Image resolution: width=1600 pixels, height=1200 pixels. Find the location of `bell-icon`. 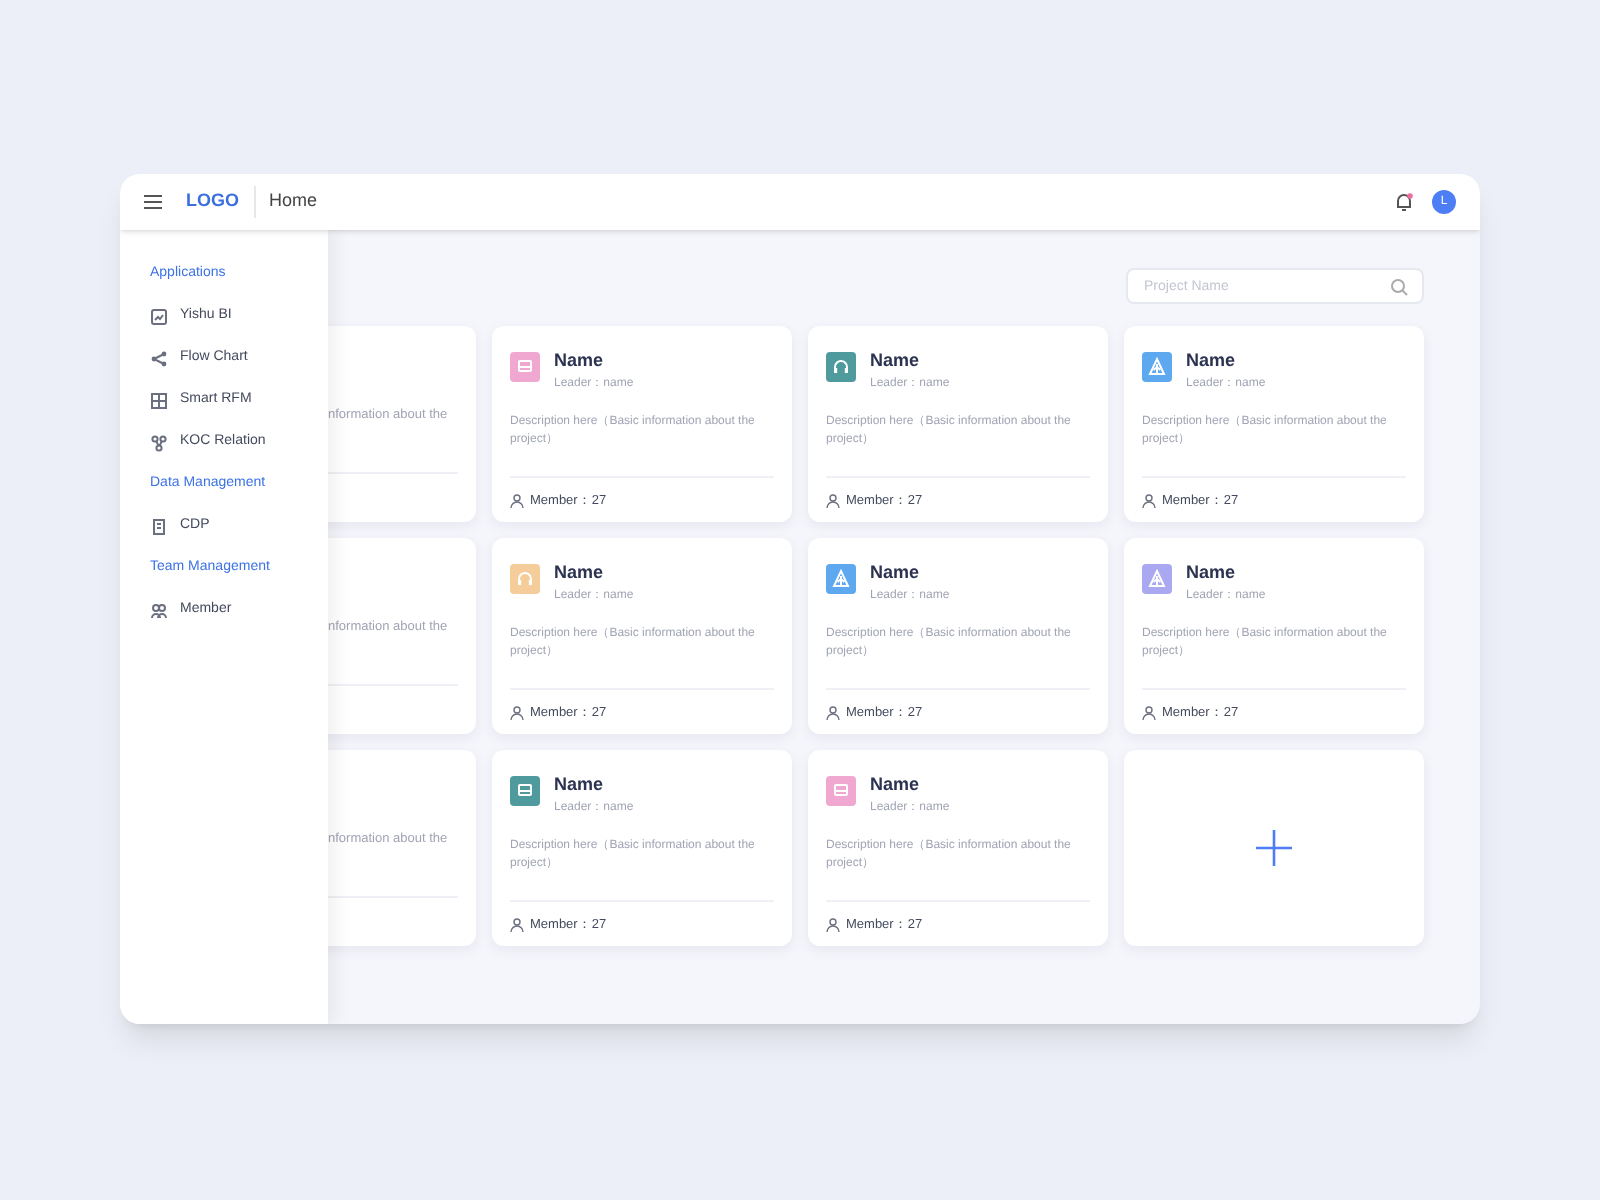

bell-icon is located at coordinates (1404, 202).